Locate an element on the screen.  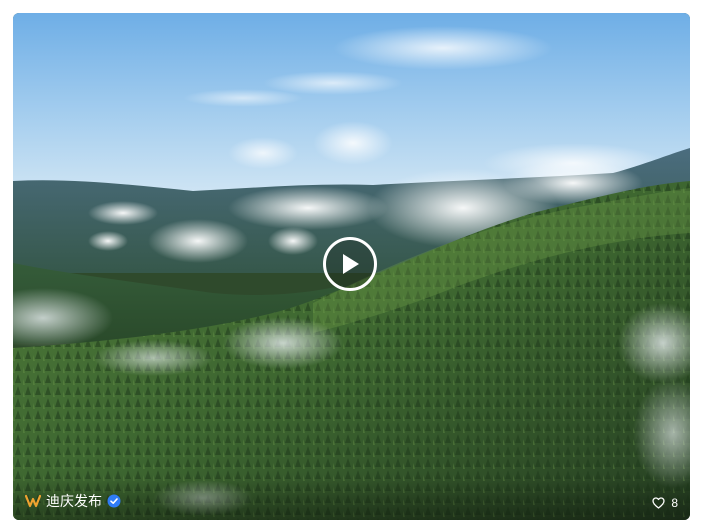
like-button: 8 is located at coordinates (665, 503).